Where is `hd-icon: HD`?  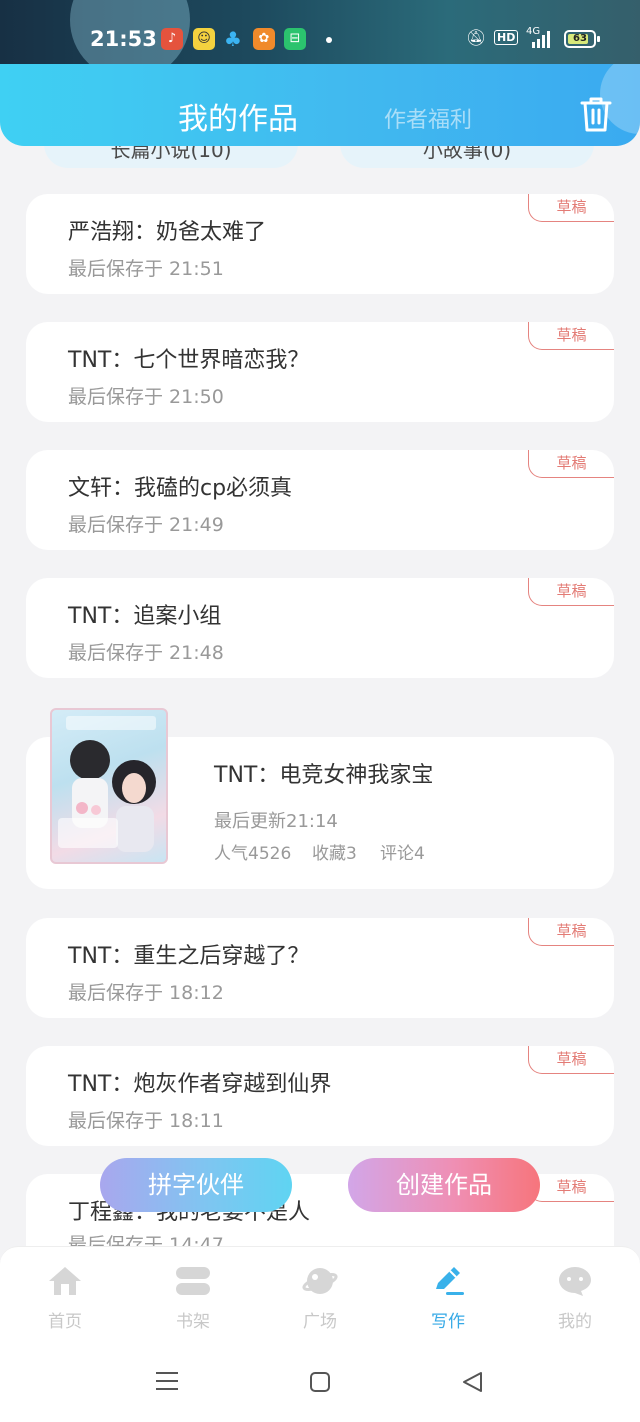 hd-icon: HD is located at coordinates (506, 37).